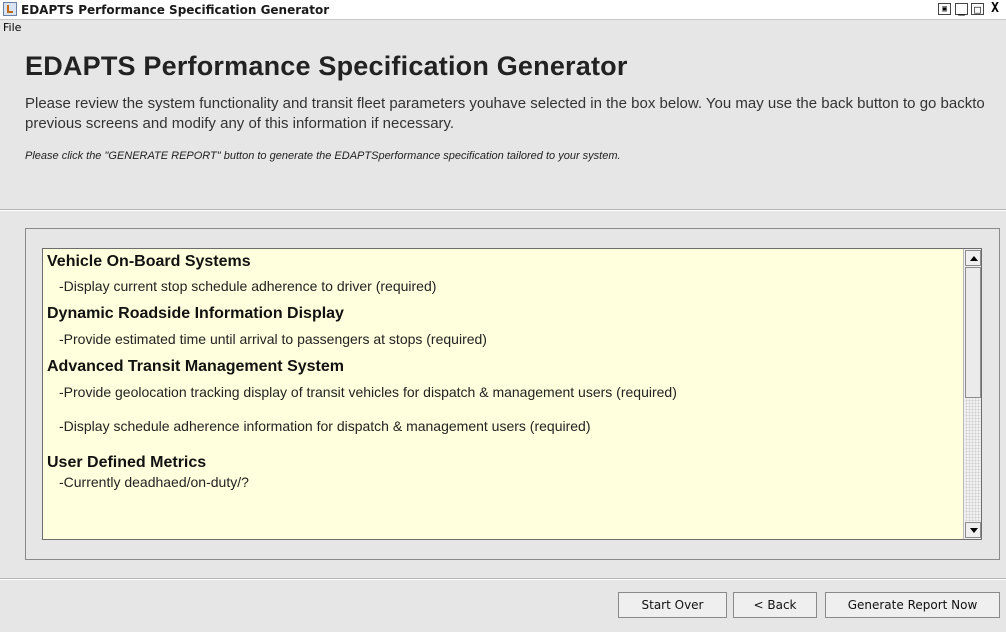 This screenshot has height=632, width=1006. I want to click on java-cup-icon, so click(10, 9).